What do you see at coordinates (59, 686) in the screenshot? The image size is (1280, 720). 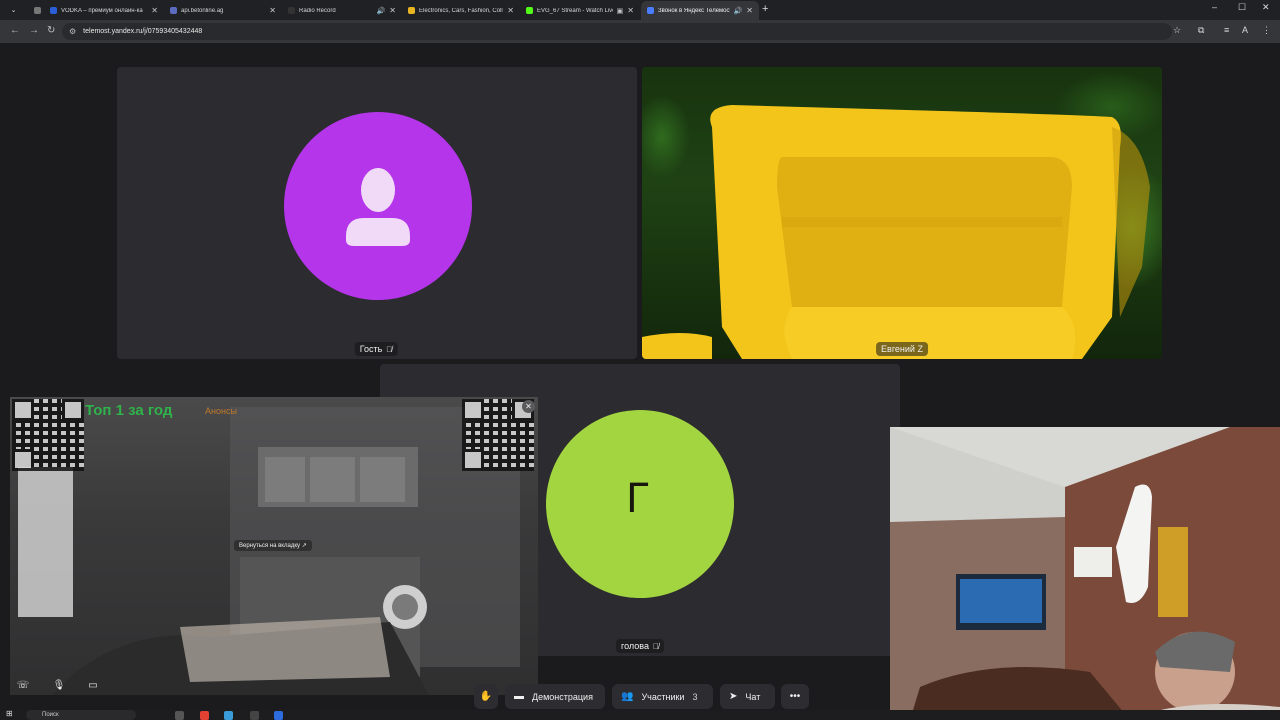 I see `pip-mic-muted-icon: 🎙` at bounding box center [59, 686].